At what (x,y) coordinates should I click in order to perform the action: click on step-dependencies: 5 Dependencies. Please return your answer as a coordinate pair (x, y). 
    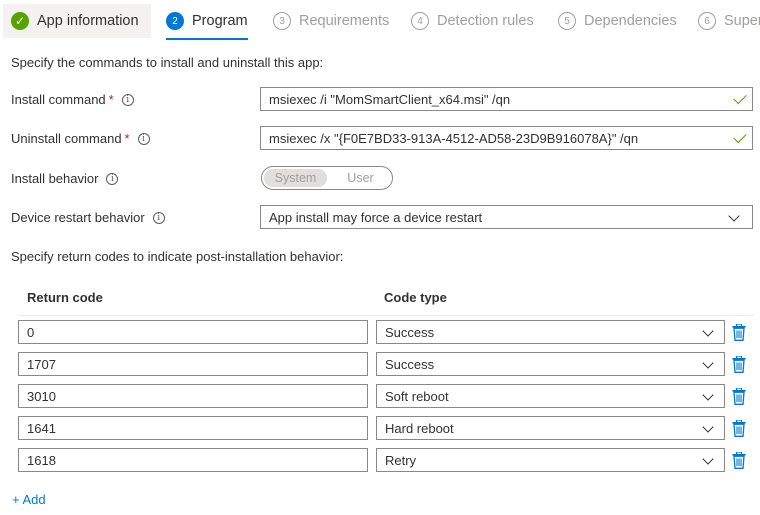
    Looking at the image, I should click on (617, 21).